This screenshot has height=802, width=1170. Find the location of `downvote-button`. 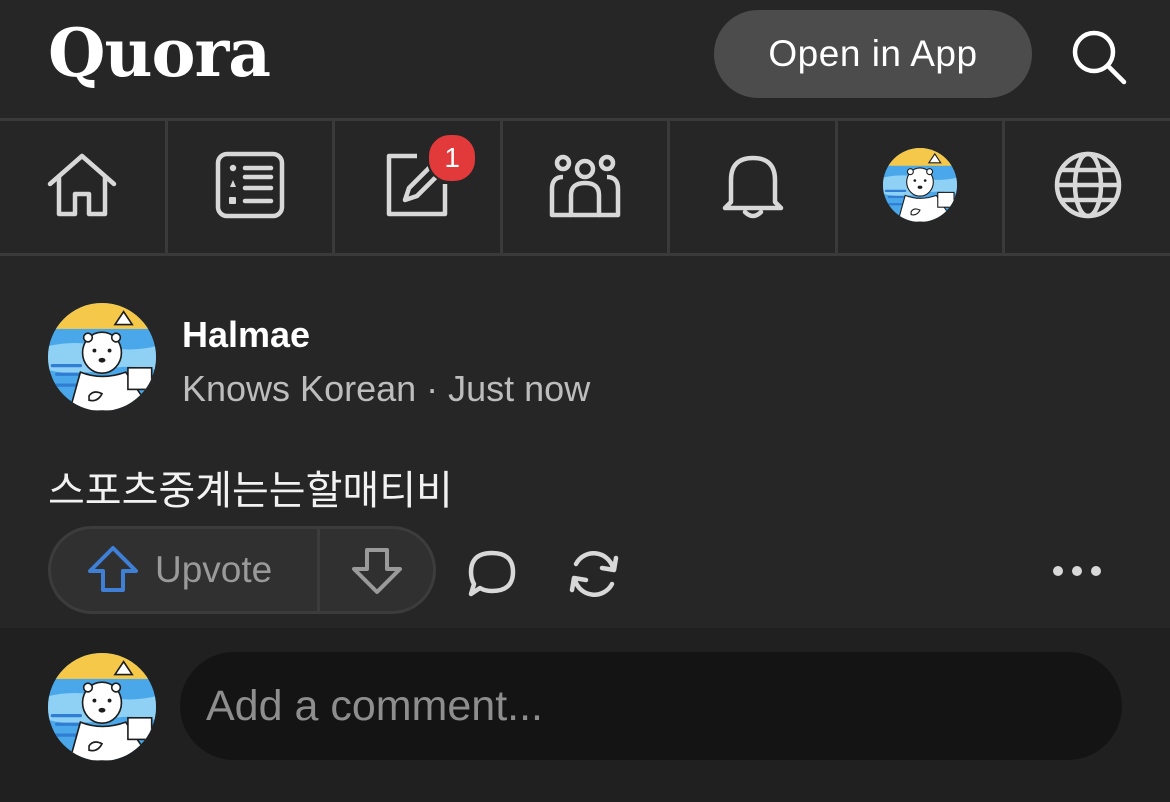

downvote-button is located at coordinates (377, 570).